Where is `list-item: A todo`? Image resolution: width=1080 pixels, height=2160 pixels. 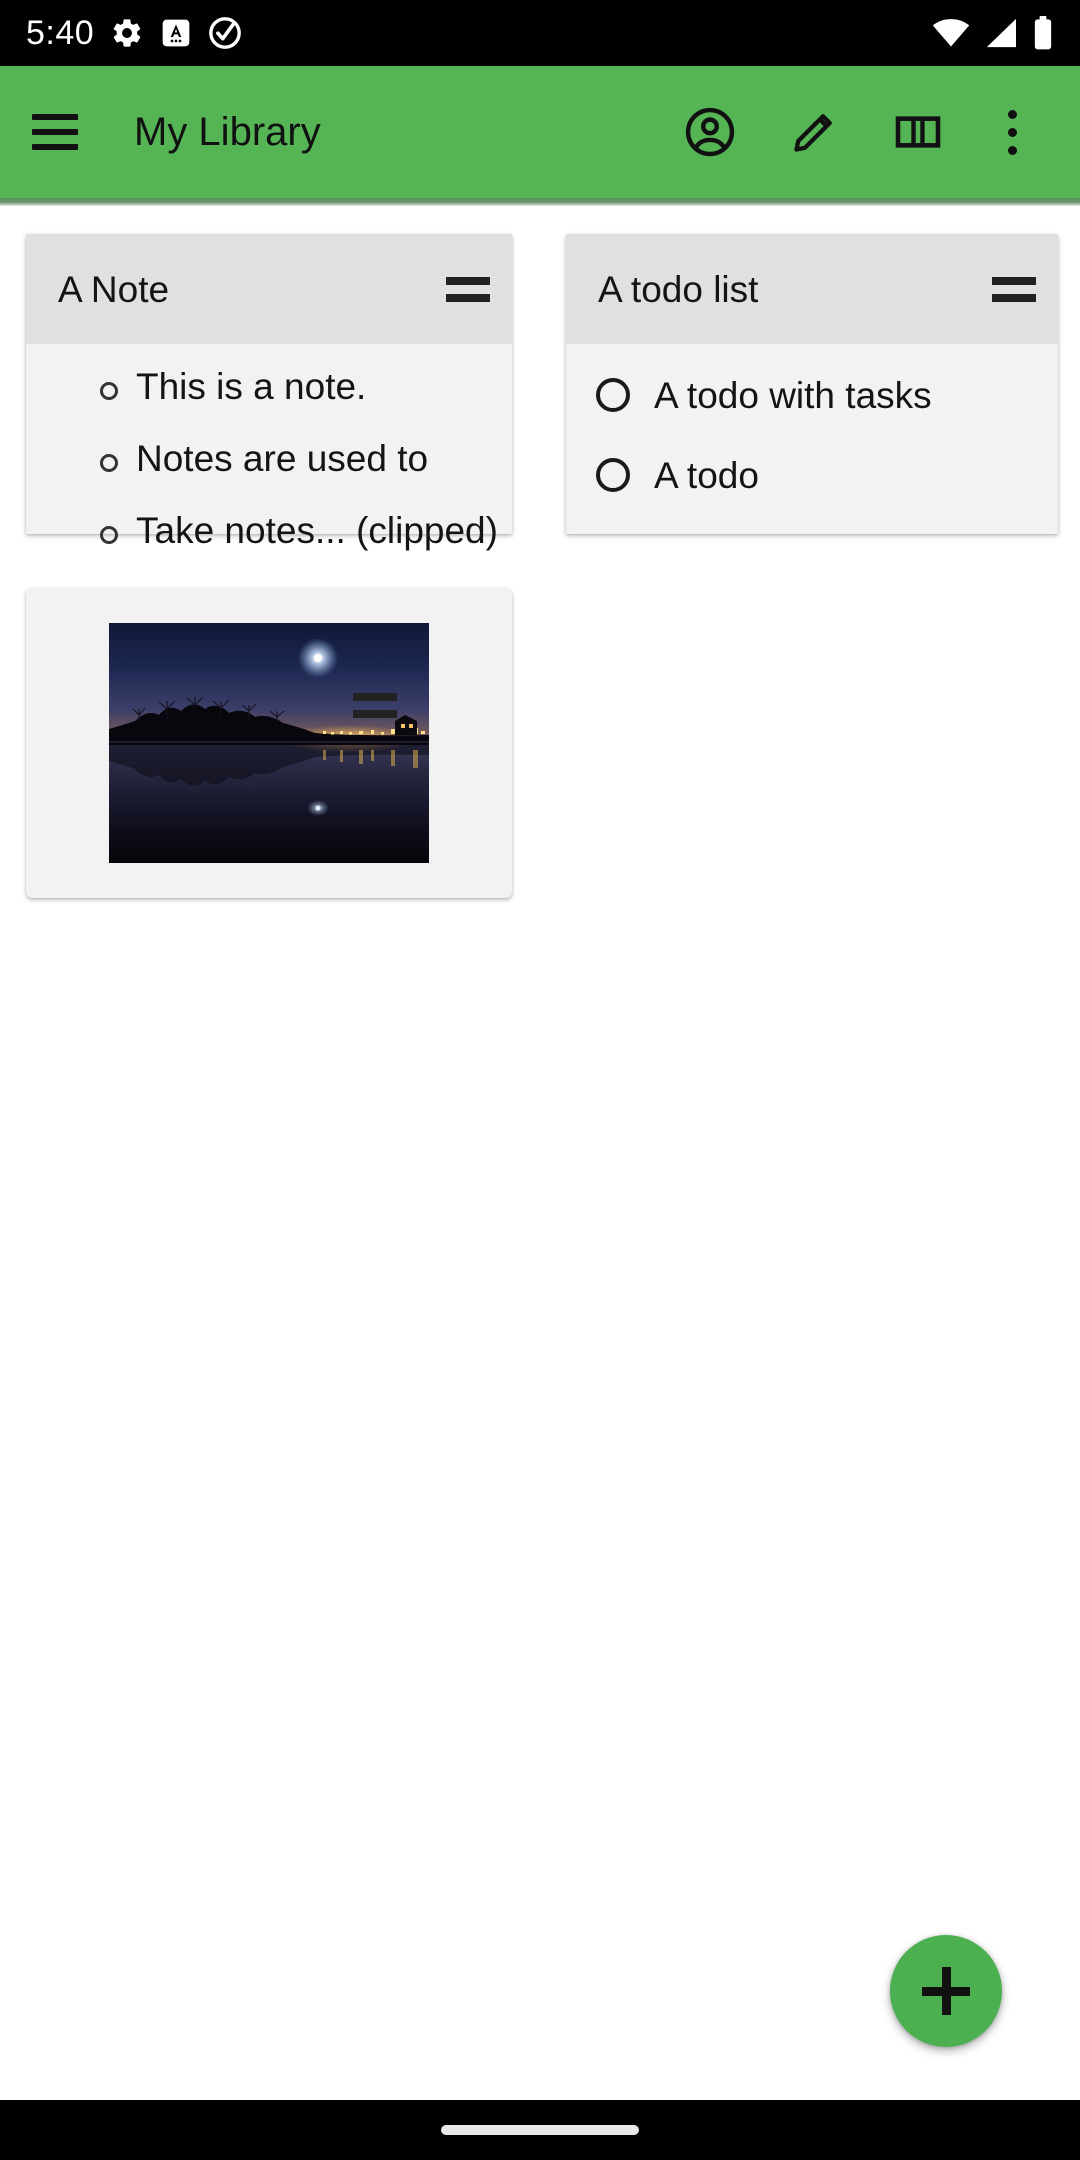
list-item: A todo is located at coordinates (812, 475).